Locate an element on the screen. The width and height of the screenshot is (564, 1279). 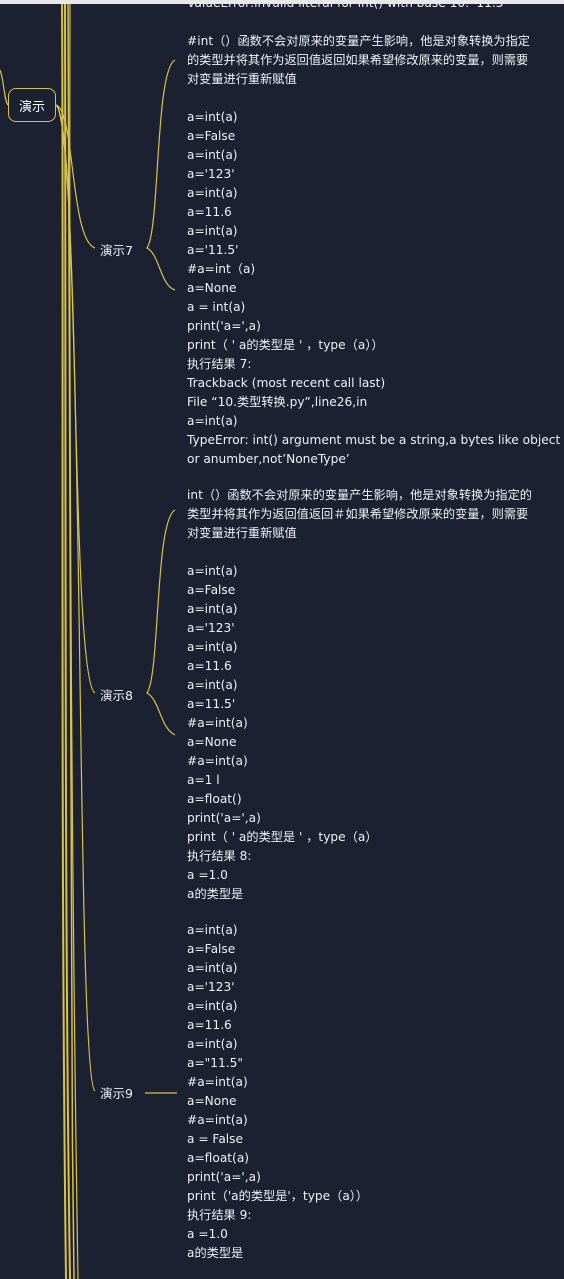
root-node: 演示 is located at coordinates (32, 105).